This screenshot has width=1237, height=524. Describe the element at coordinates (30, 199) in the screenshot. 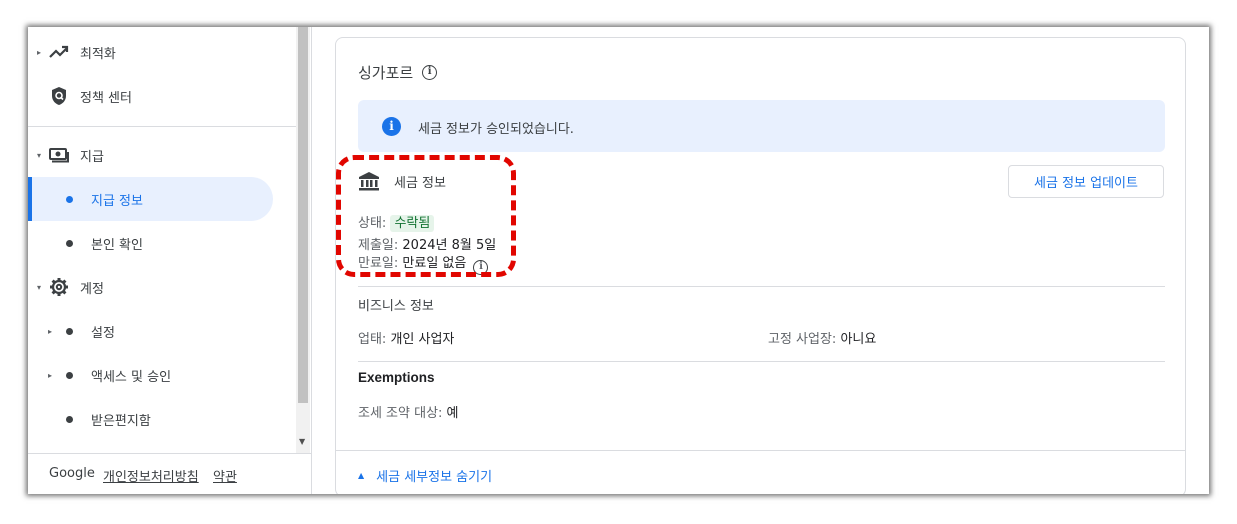

I see `active-indicator` at that location.